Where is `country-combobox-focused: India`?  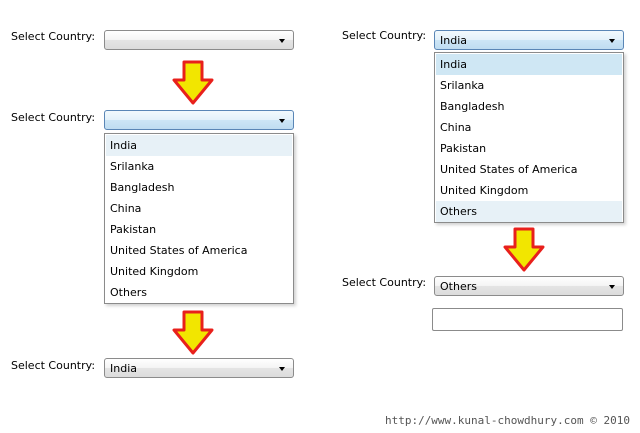 country-combobox-focused: India is located at coordinates (529, 40).